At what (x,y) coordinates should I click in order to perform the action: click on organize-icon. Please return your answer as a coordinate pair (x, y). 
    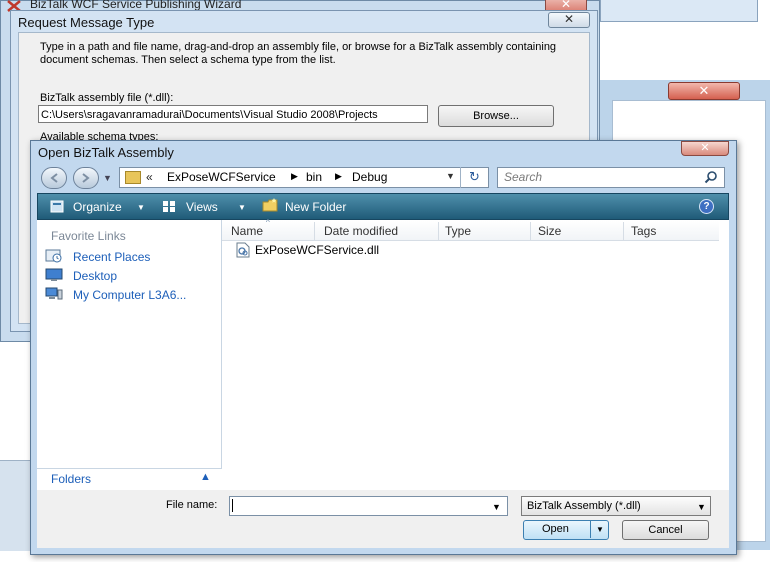
    Looking at the image, I should click on (57, 206).